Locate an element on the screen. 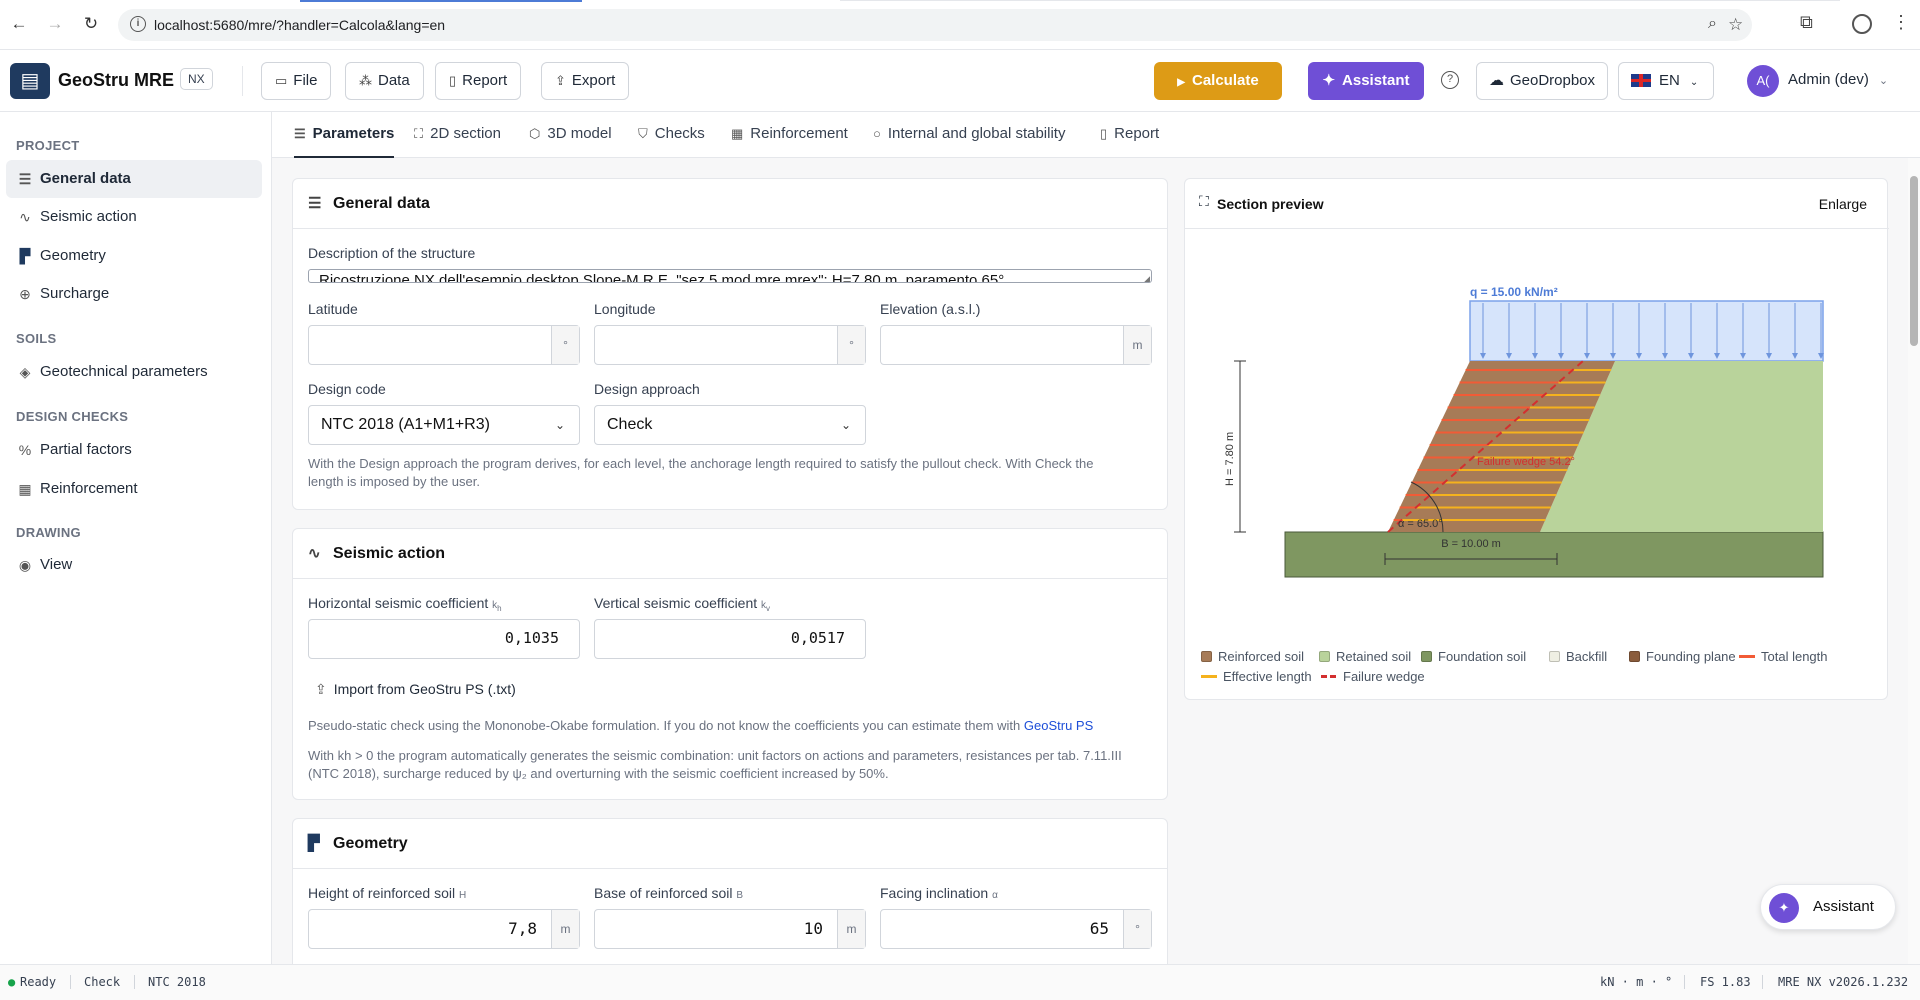 The image size is (1920, 1000). longitude-input: ° is located at coordinates (730, 345).